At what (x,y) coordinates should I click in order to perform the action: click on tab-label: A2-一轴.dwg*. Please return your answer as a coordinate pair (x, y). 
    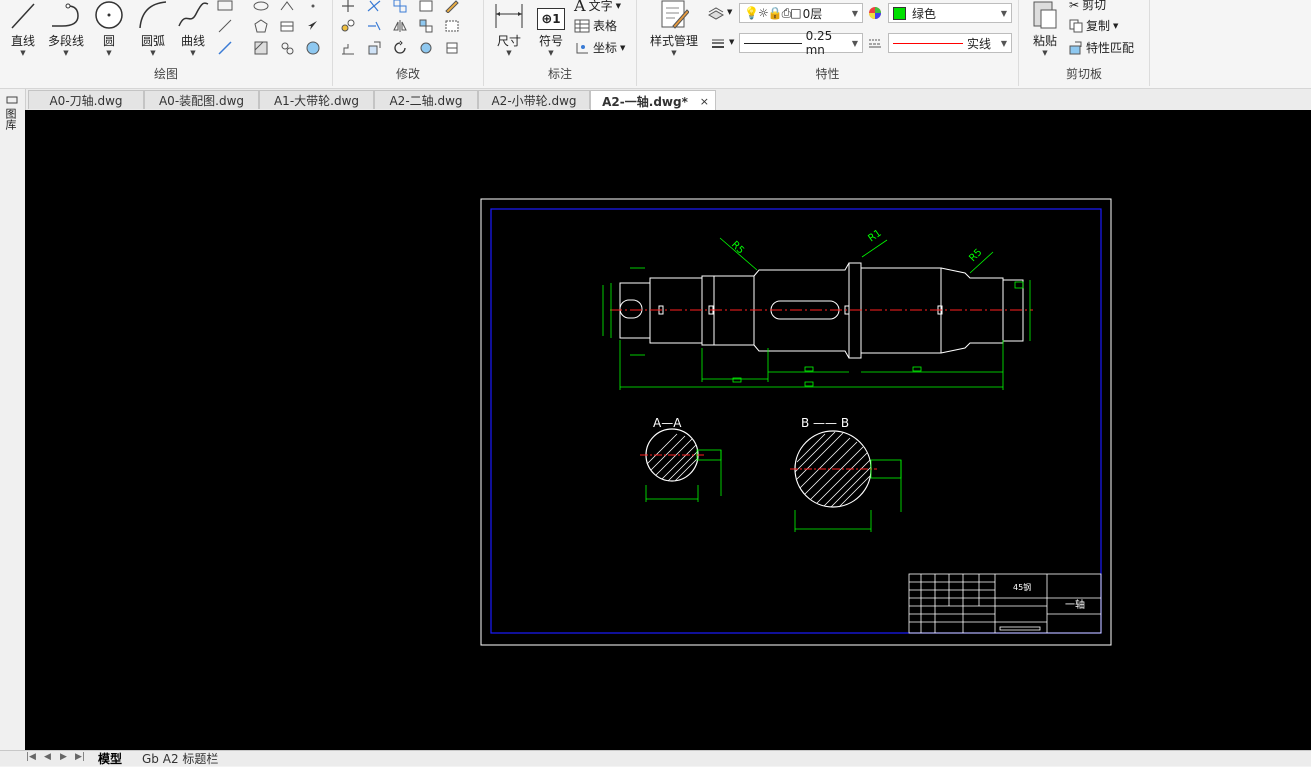
    Looking at the image, I should click on (645, 101).